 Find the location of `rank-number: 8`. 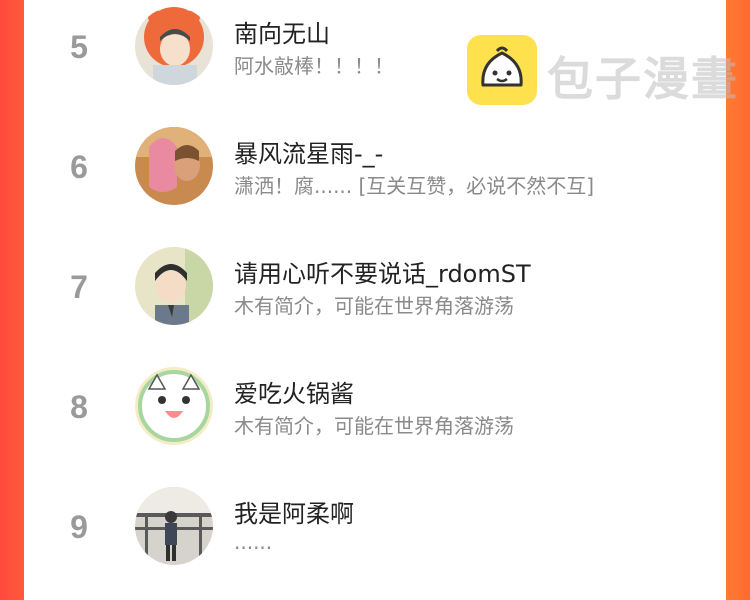

rank-number: 8 is located at coordinates (79, 407).